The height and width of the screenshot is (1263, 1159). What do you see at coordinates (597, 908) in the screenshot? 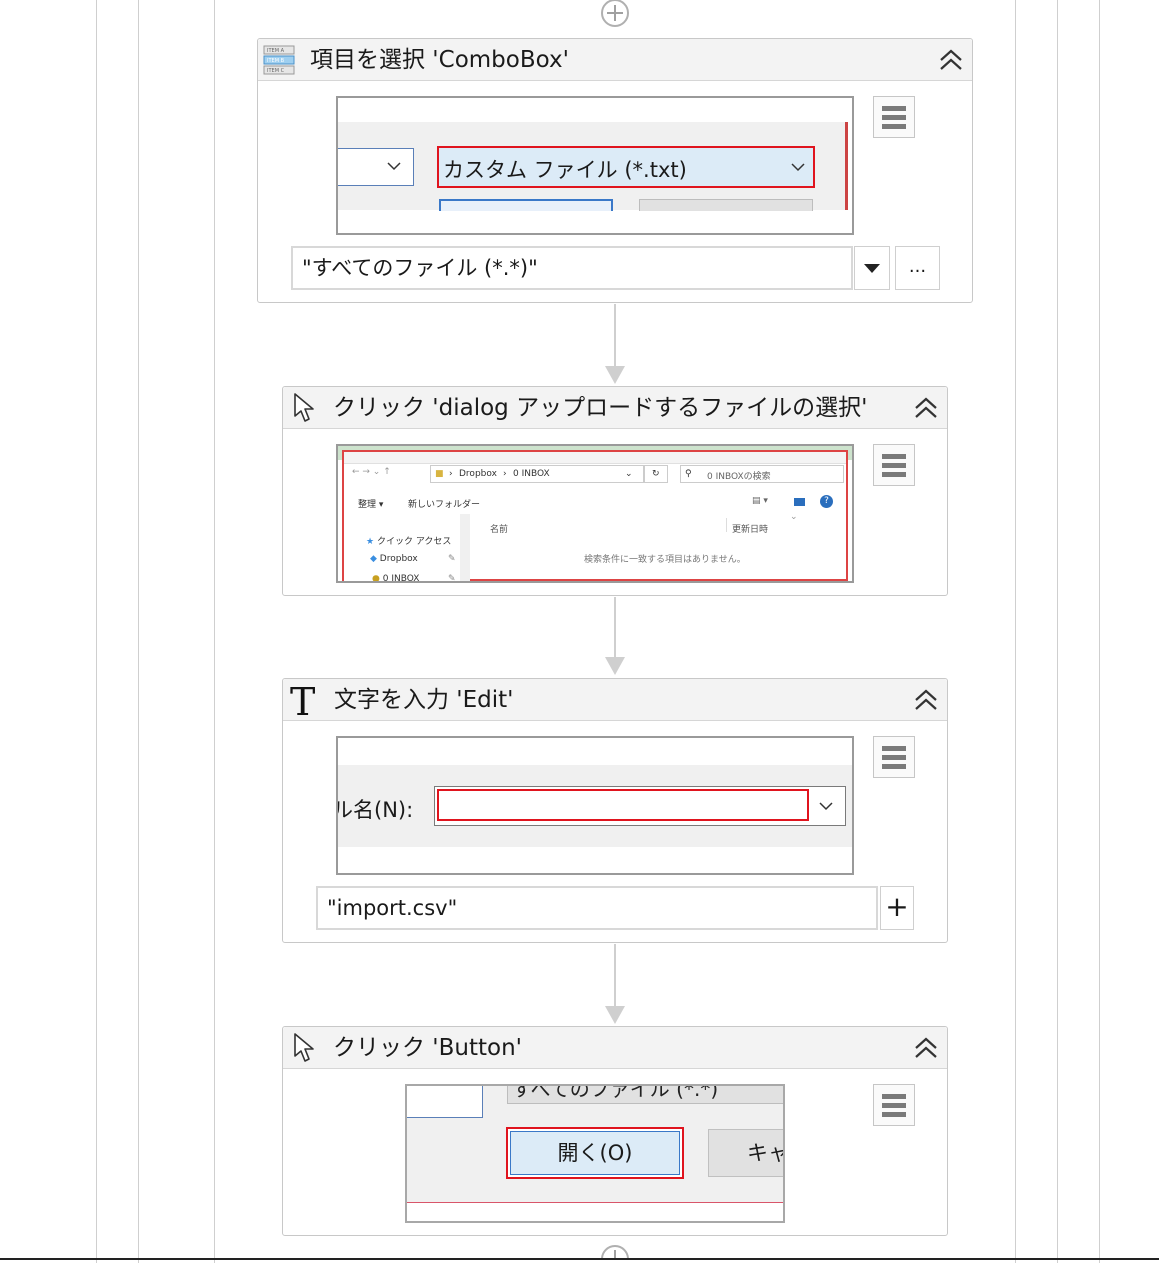
I see `text-value-input: "import.csv"` at bounding box center [597, 908].